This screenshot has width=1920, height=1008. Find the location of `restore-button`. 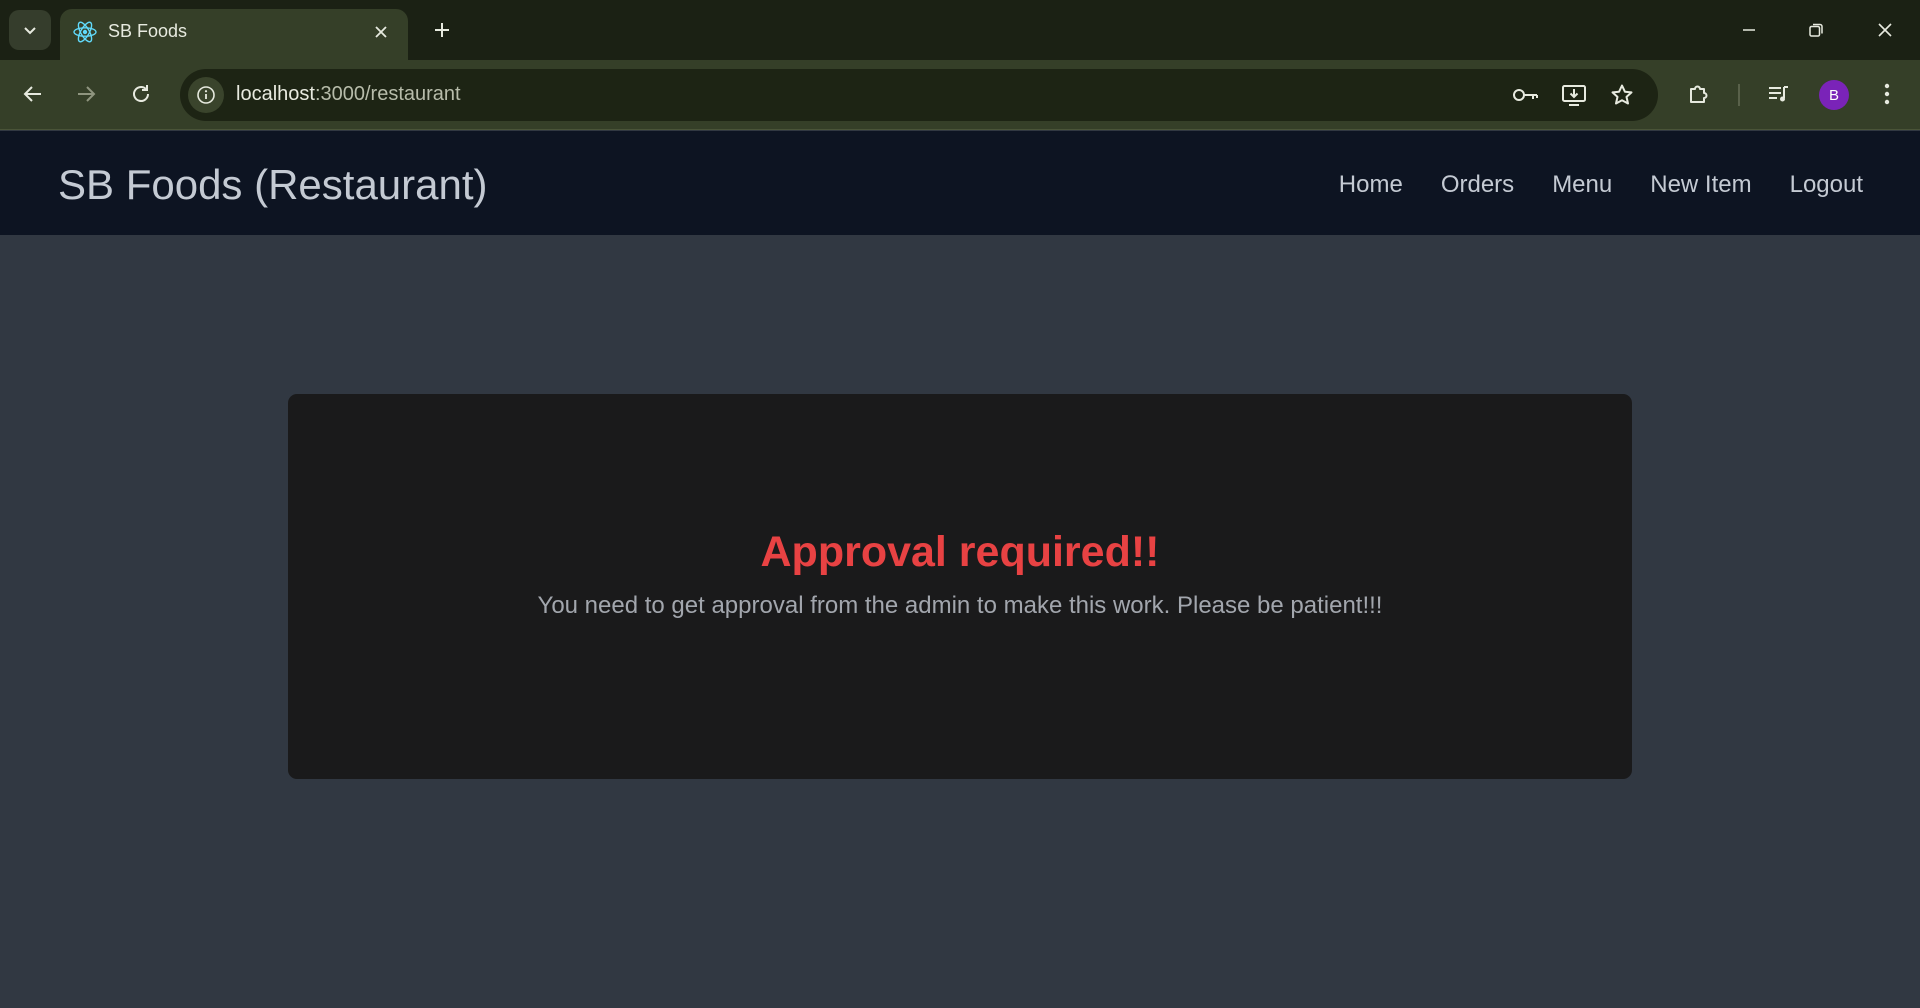

restore-button is located at coordinates (1816, 30).